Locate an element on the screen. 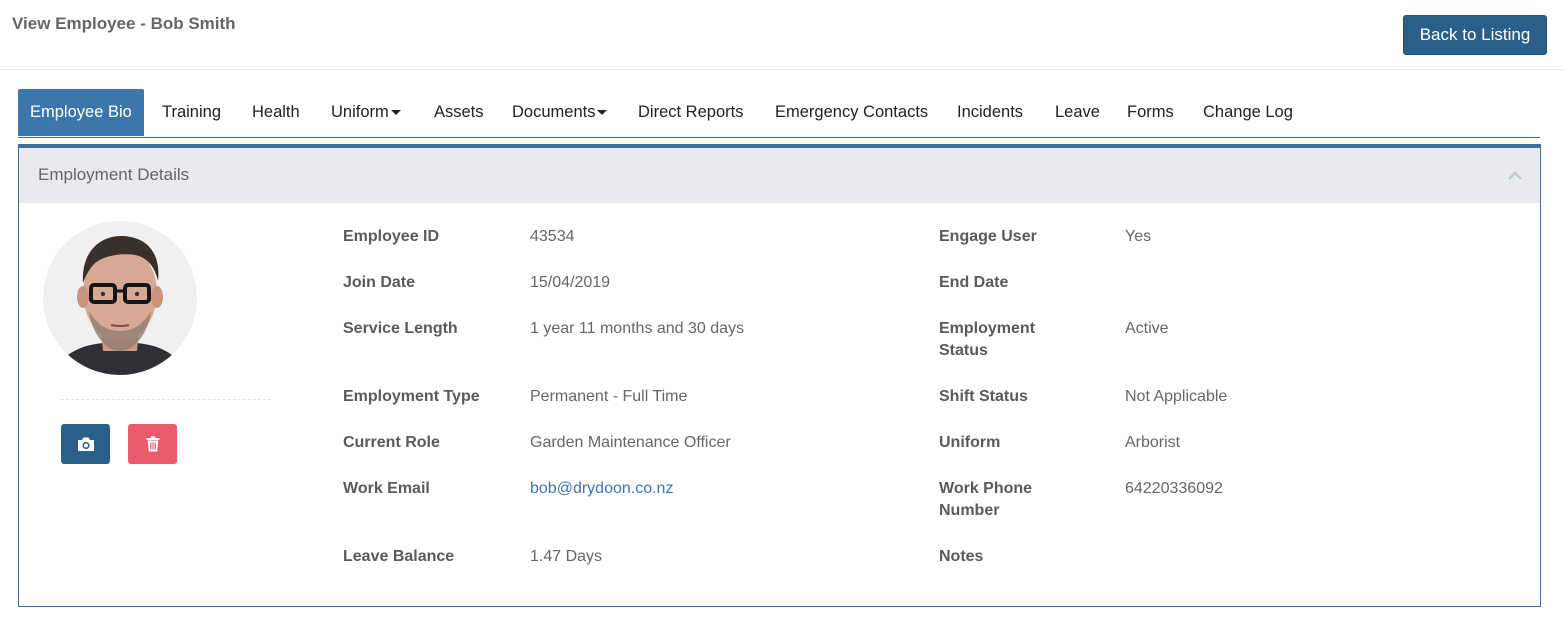 The height and width of the screenshot is (624, 1564). tab-forms: Forms is located at coordinates (1150, 112).